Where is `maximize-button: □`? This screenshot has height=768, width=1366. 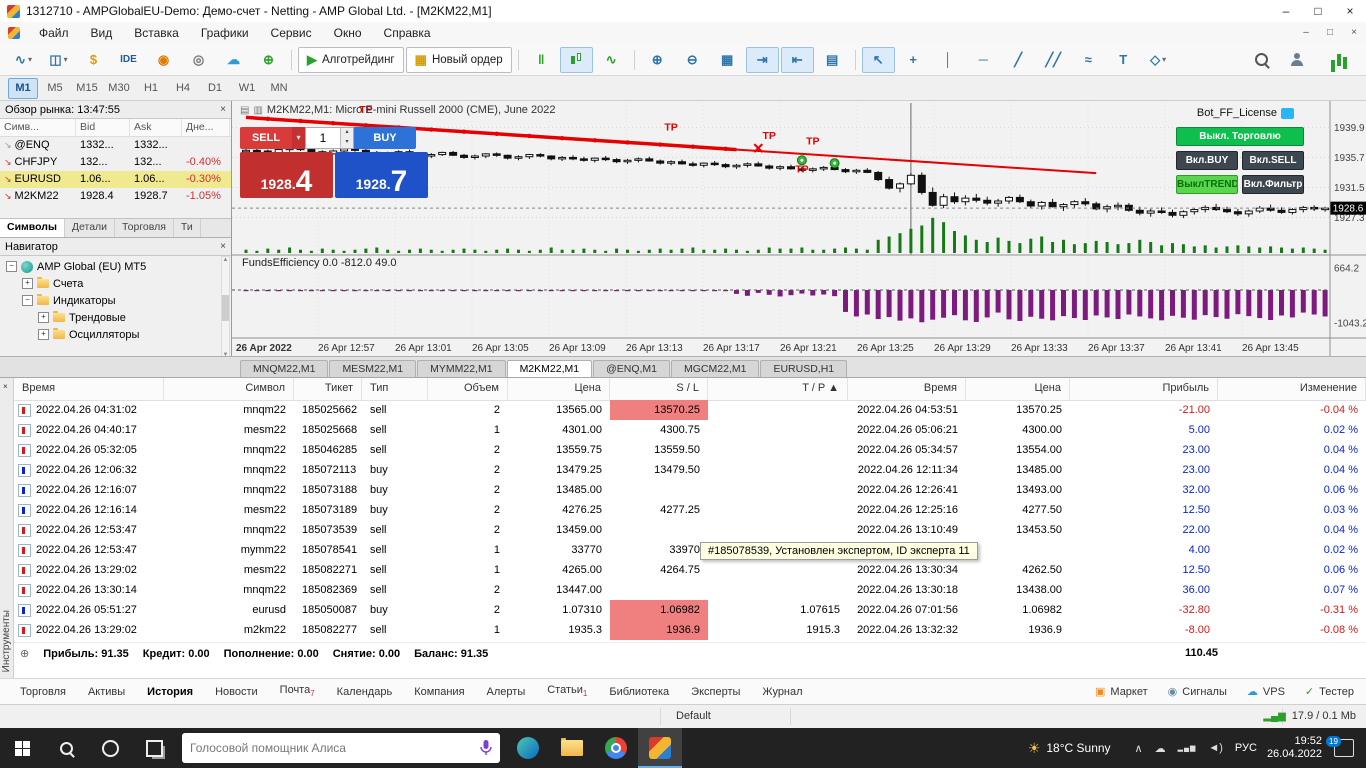 maximize-button: □ is located at coordinates (1318, 11).